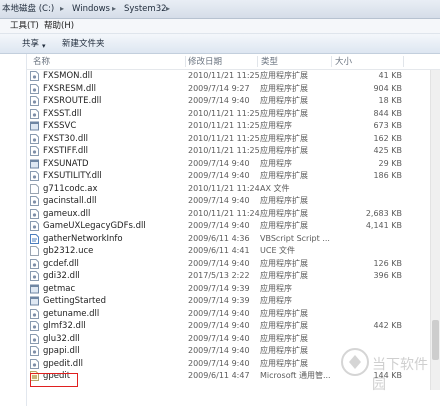  Describe the element at coordinates (233, 276) in the screenshot. I see `file-row: gdi32.dll 2017/5/13 2:22 应用程序扩展 396 KB` at that location.